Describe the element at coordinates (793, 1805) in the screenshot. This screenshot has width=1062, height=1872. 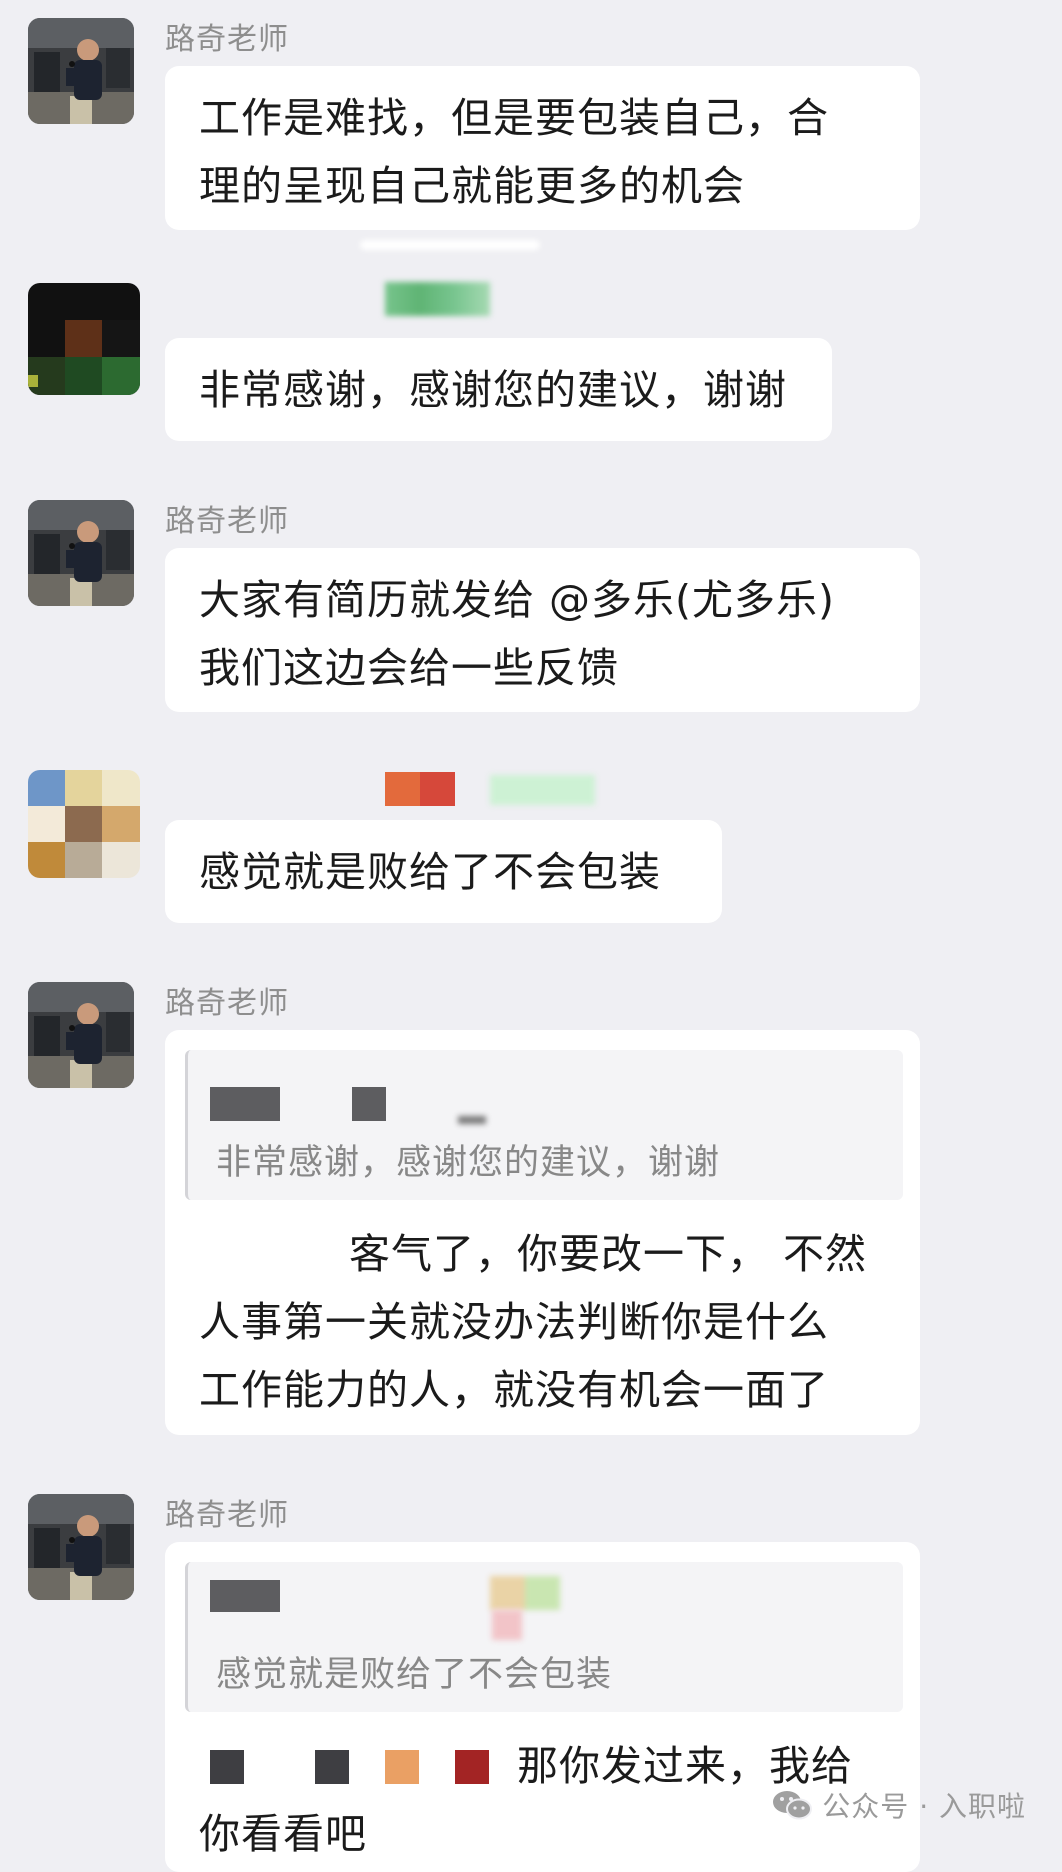
I see `wechat-icon` at that location.